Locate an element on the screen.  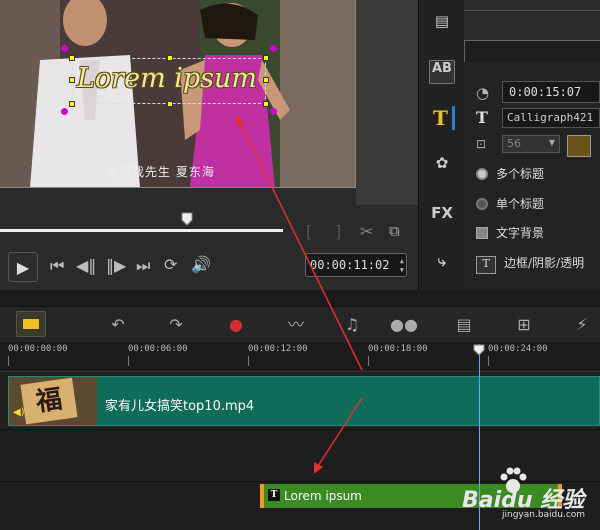
arrowhead-bottom is located at coordinates (318, 468).